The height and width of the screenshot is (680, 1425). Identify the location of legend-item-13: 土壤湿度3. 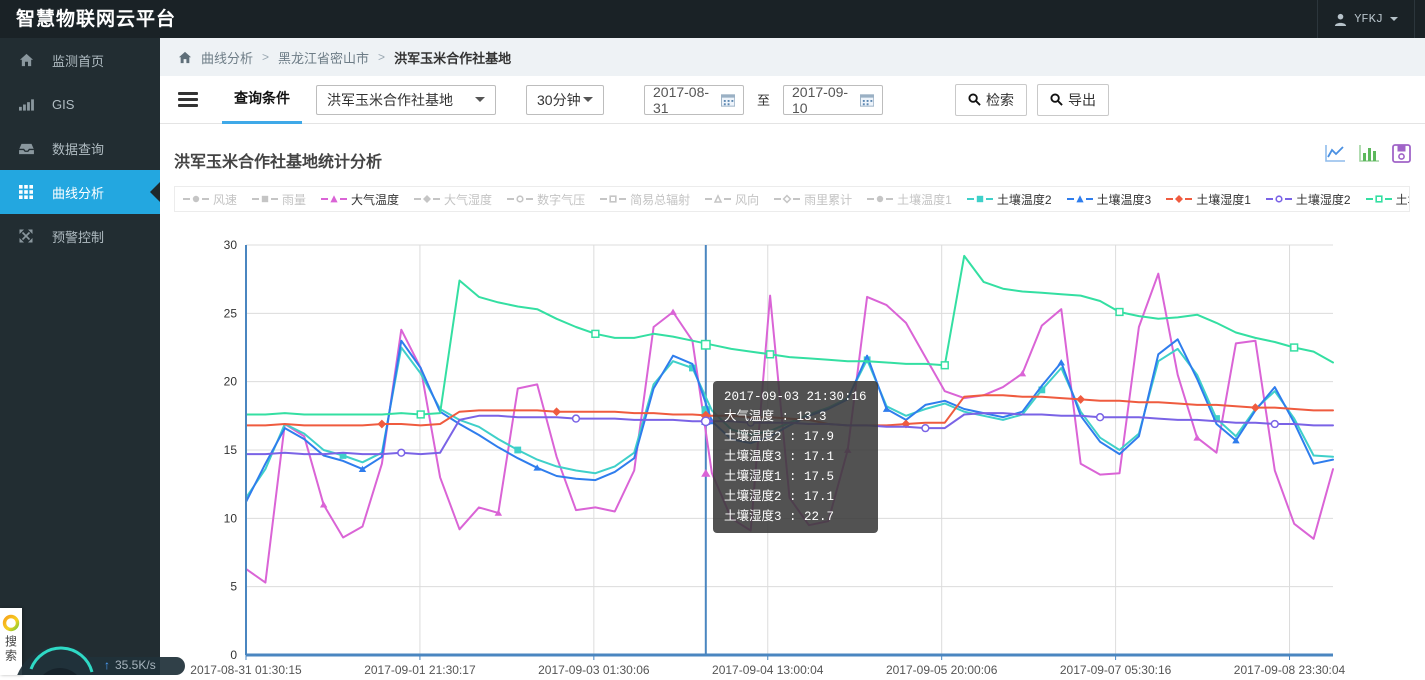
(1387, 199).